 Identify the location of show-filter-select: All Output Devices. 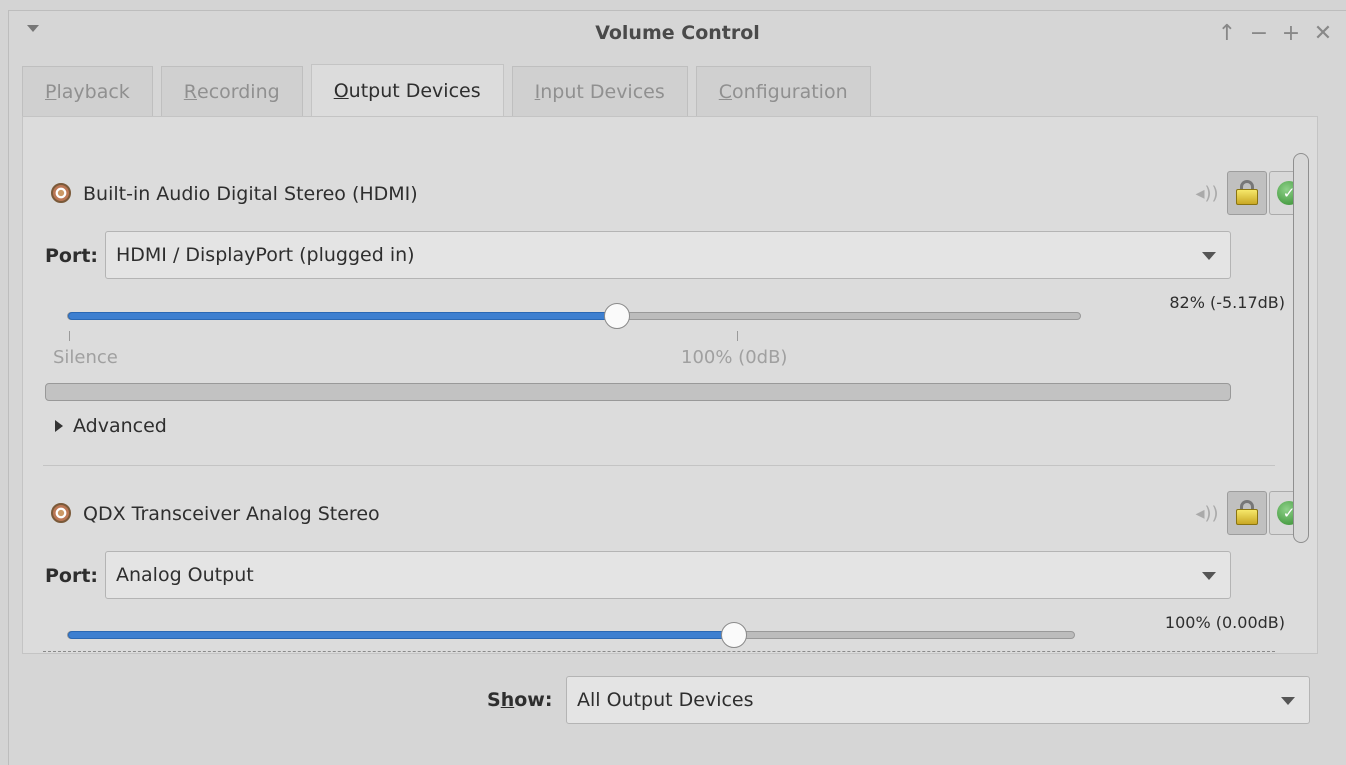
(938, 700).